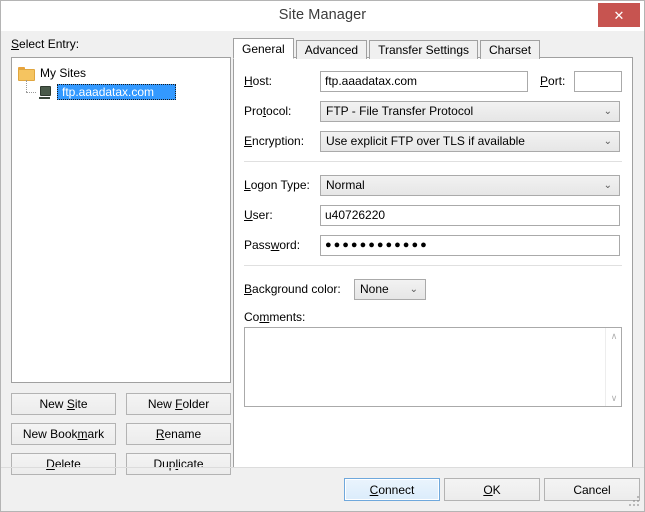 This screenshot has width=645, height=512. I want to click on password-label: Password:, so click(272, 245).